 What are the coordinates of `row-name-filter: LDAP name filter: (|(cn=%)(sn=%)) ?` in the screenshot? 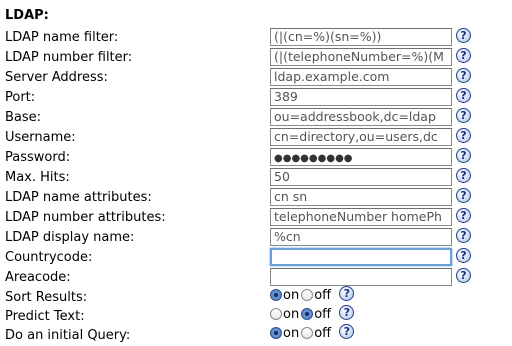 It's located at (256, 38).